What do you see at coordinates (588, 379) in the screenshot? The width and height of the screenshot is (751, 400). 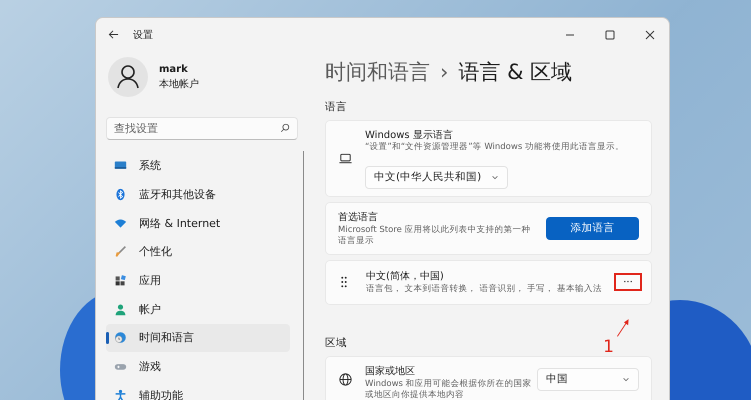 I see `country-dropdown: 中国` at bounding box center [588, 379].